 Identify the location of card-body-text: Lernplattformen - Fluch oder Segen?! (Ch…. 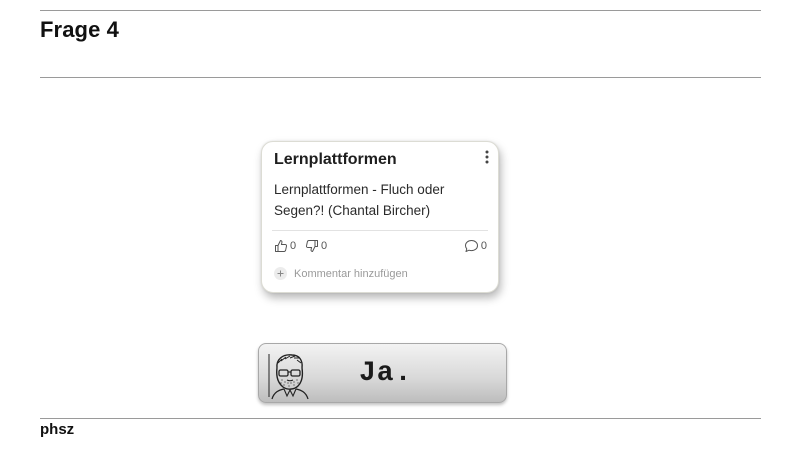
(359, 200).